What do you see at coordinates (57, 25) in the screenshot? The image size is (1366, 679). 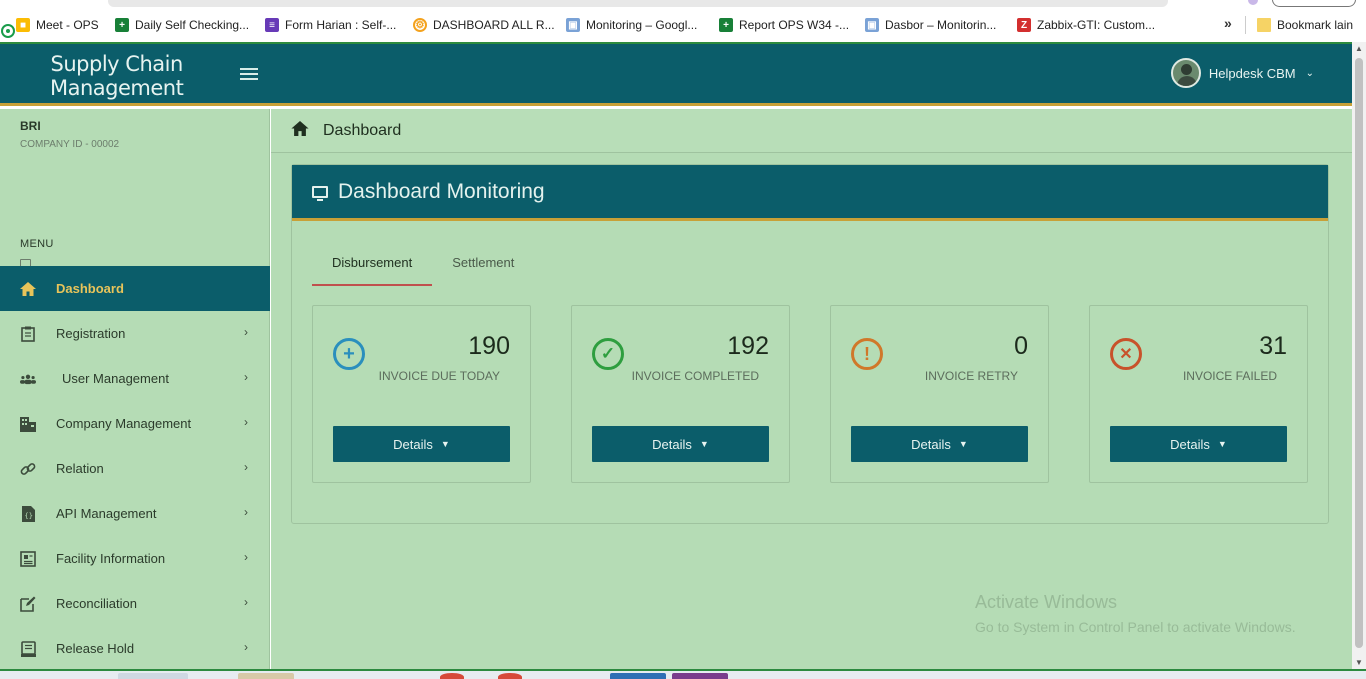 I see `bookmark-meet-ops: ■ Meet - OPS` at bounding box center [57, 25].